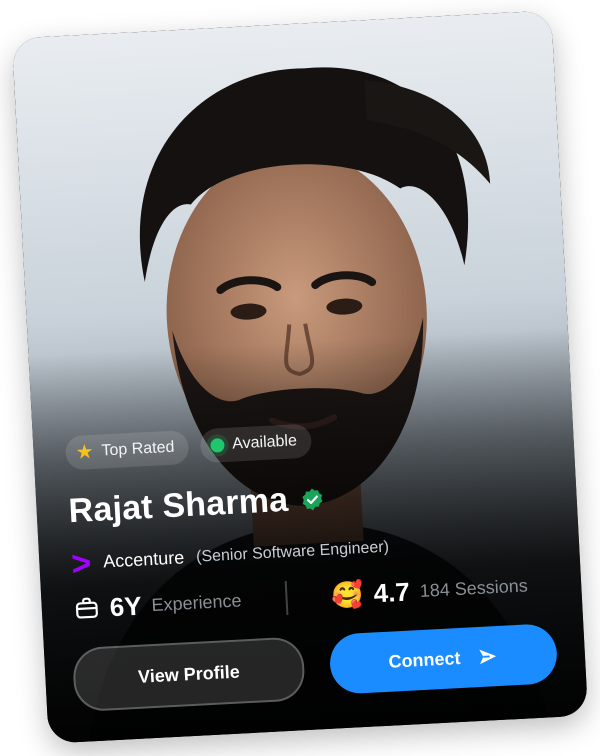 The height and width of the screenshot is (756, 600). Describe the element at coordinates (391, 592) in the screenshot. I see `rating-value: 4.7` at that location.